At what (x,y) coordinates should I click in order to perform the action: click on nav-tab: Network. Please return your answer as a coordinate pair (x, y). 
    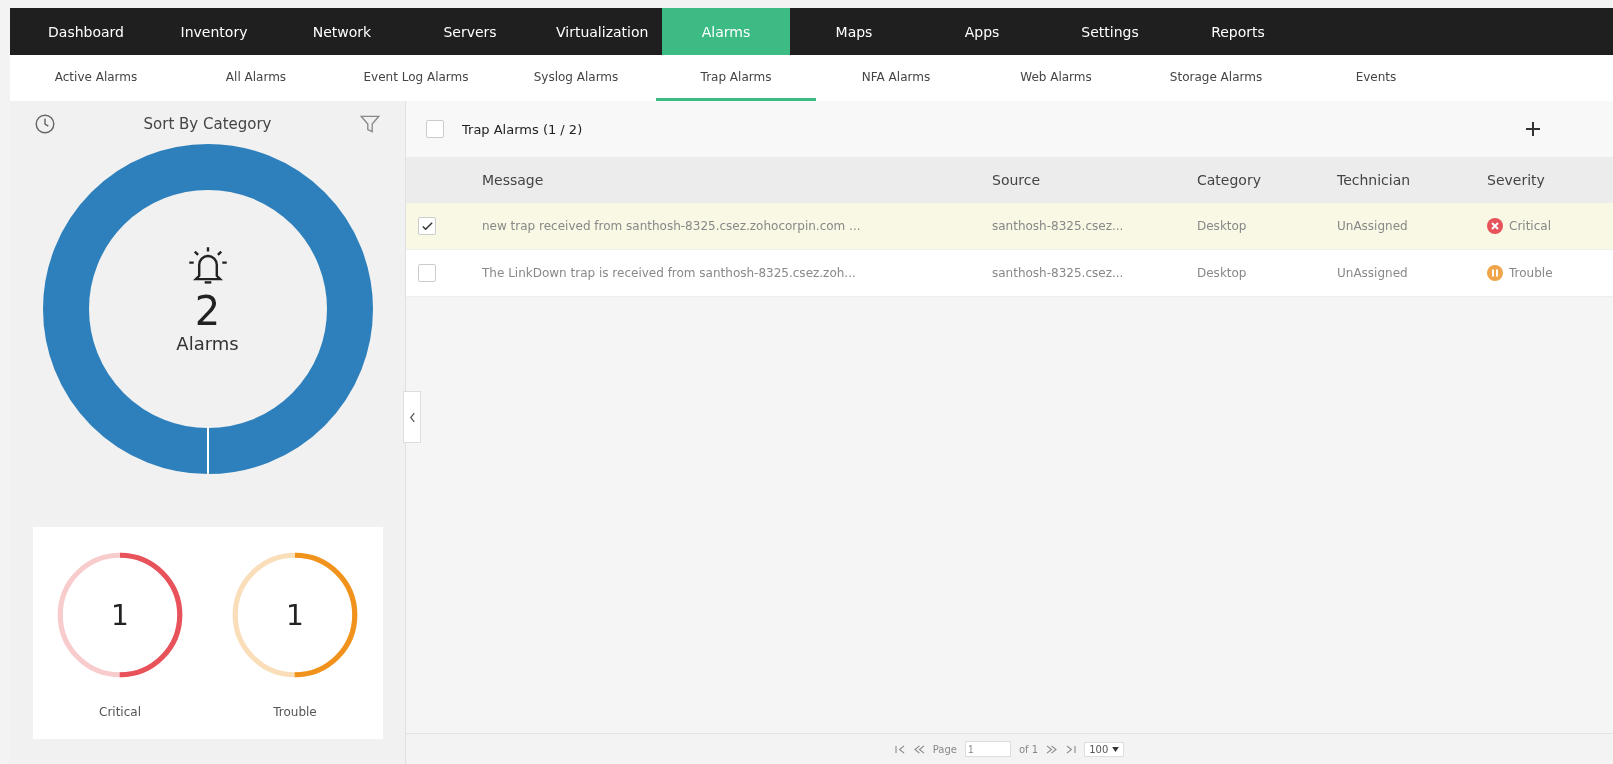
    Looking at the image, I should click on (342, 31).